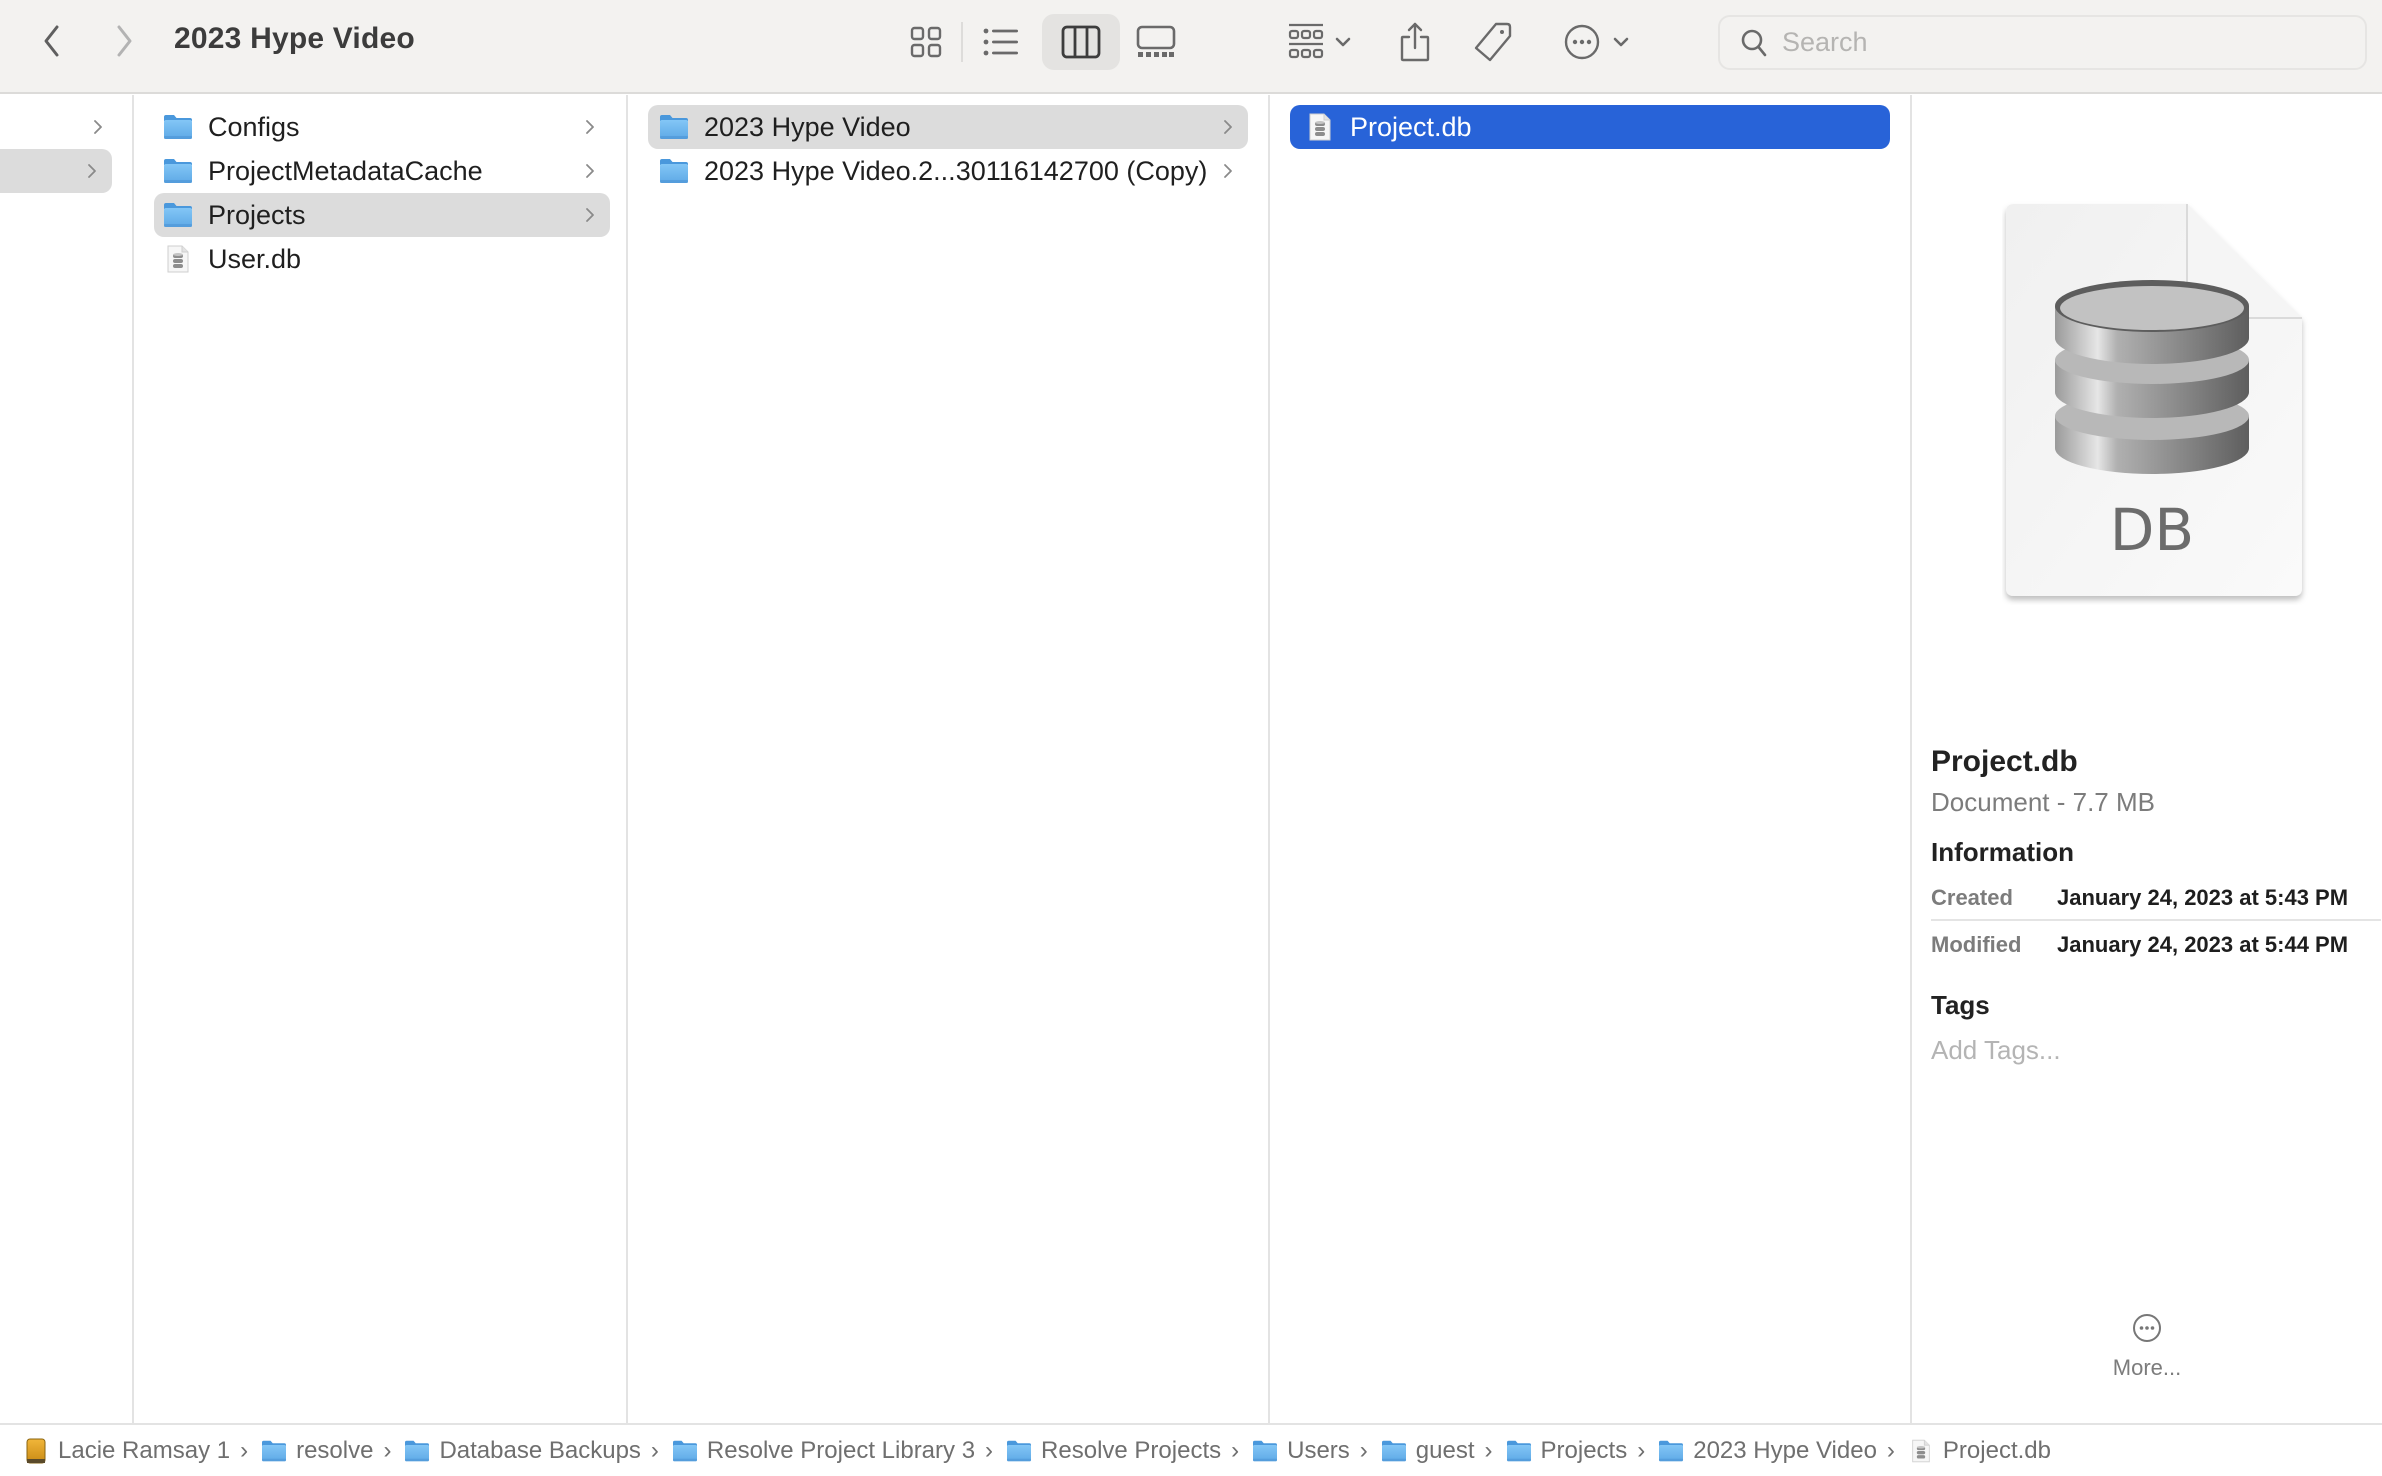 This screenshot has width=2382, height=1476. Describe the element at coordinates (2152, 530) in the screenshot. I see `file-type-label: DB` at that location.